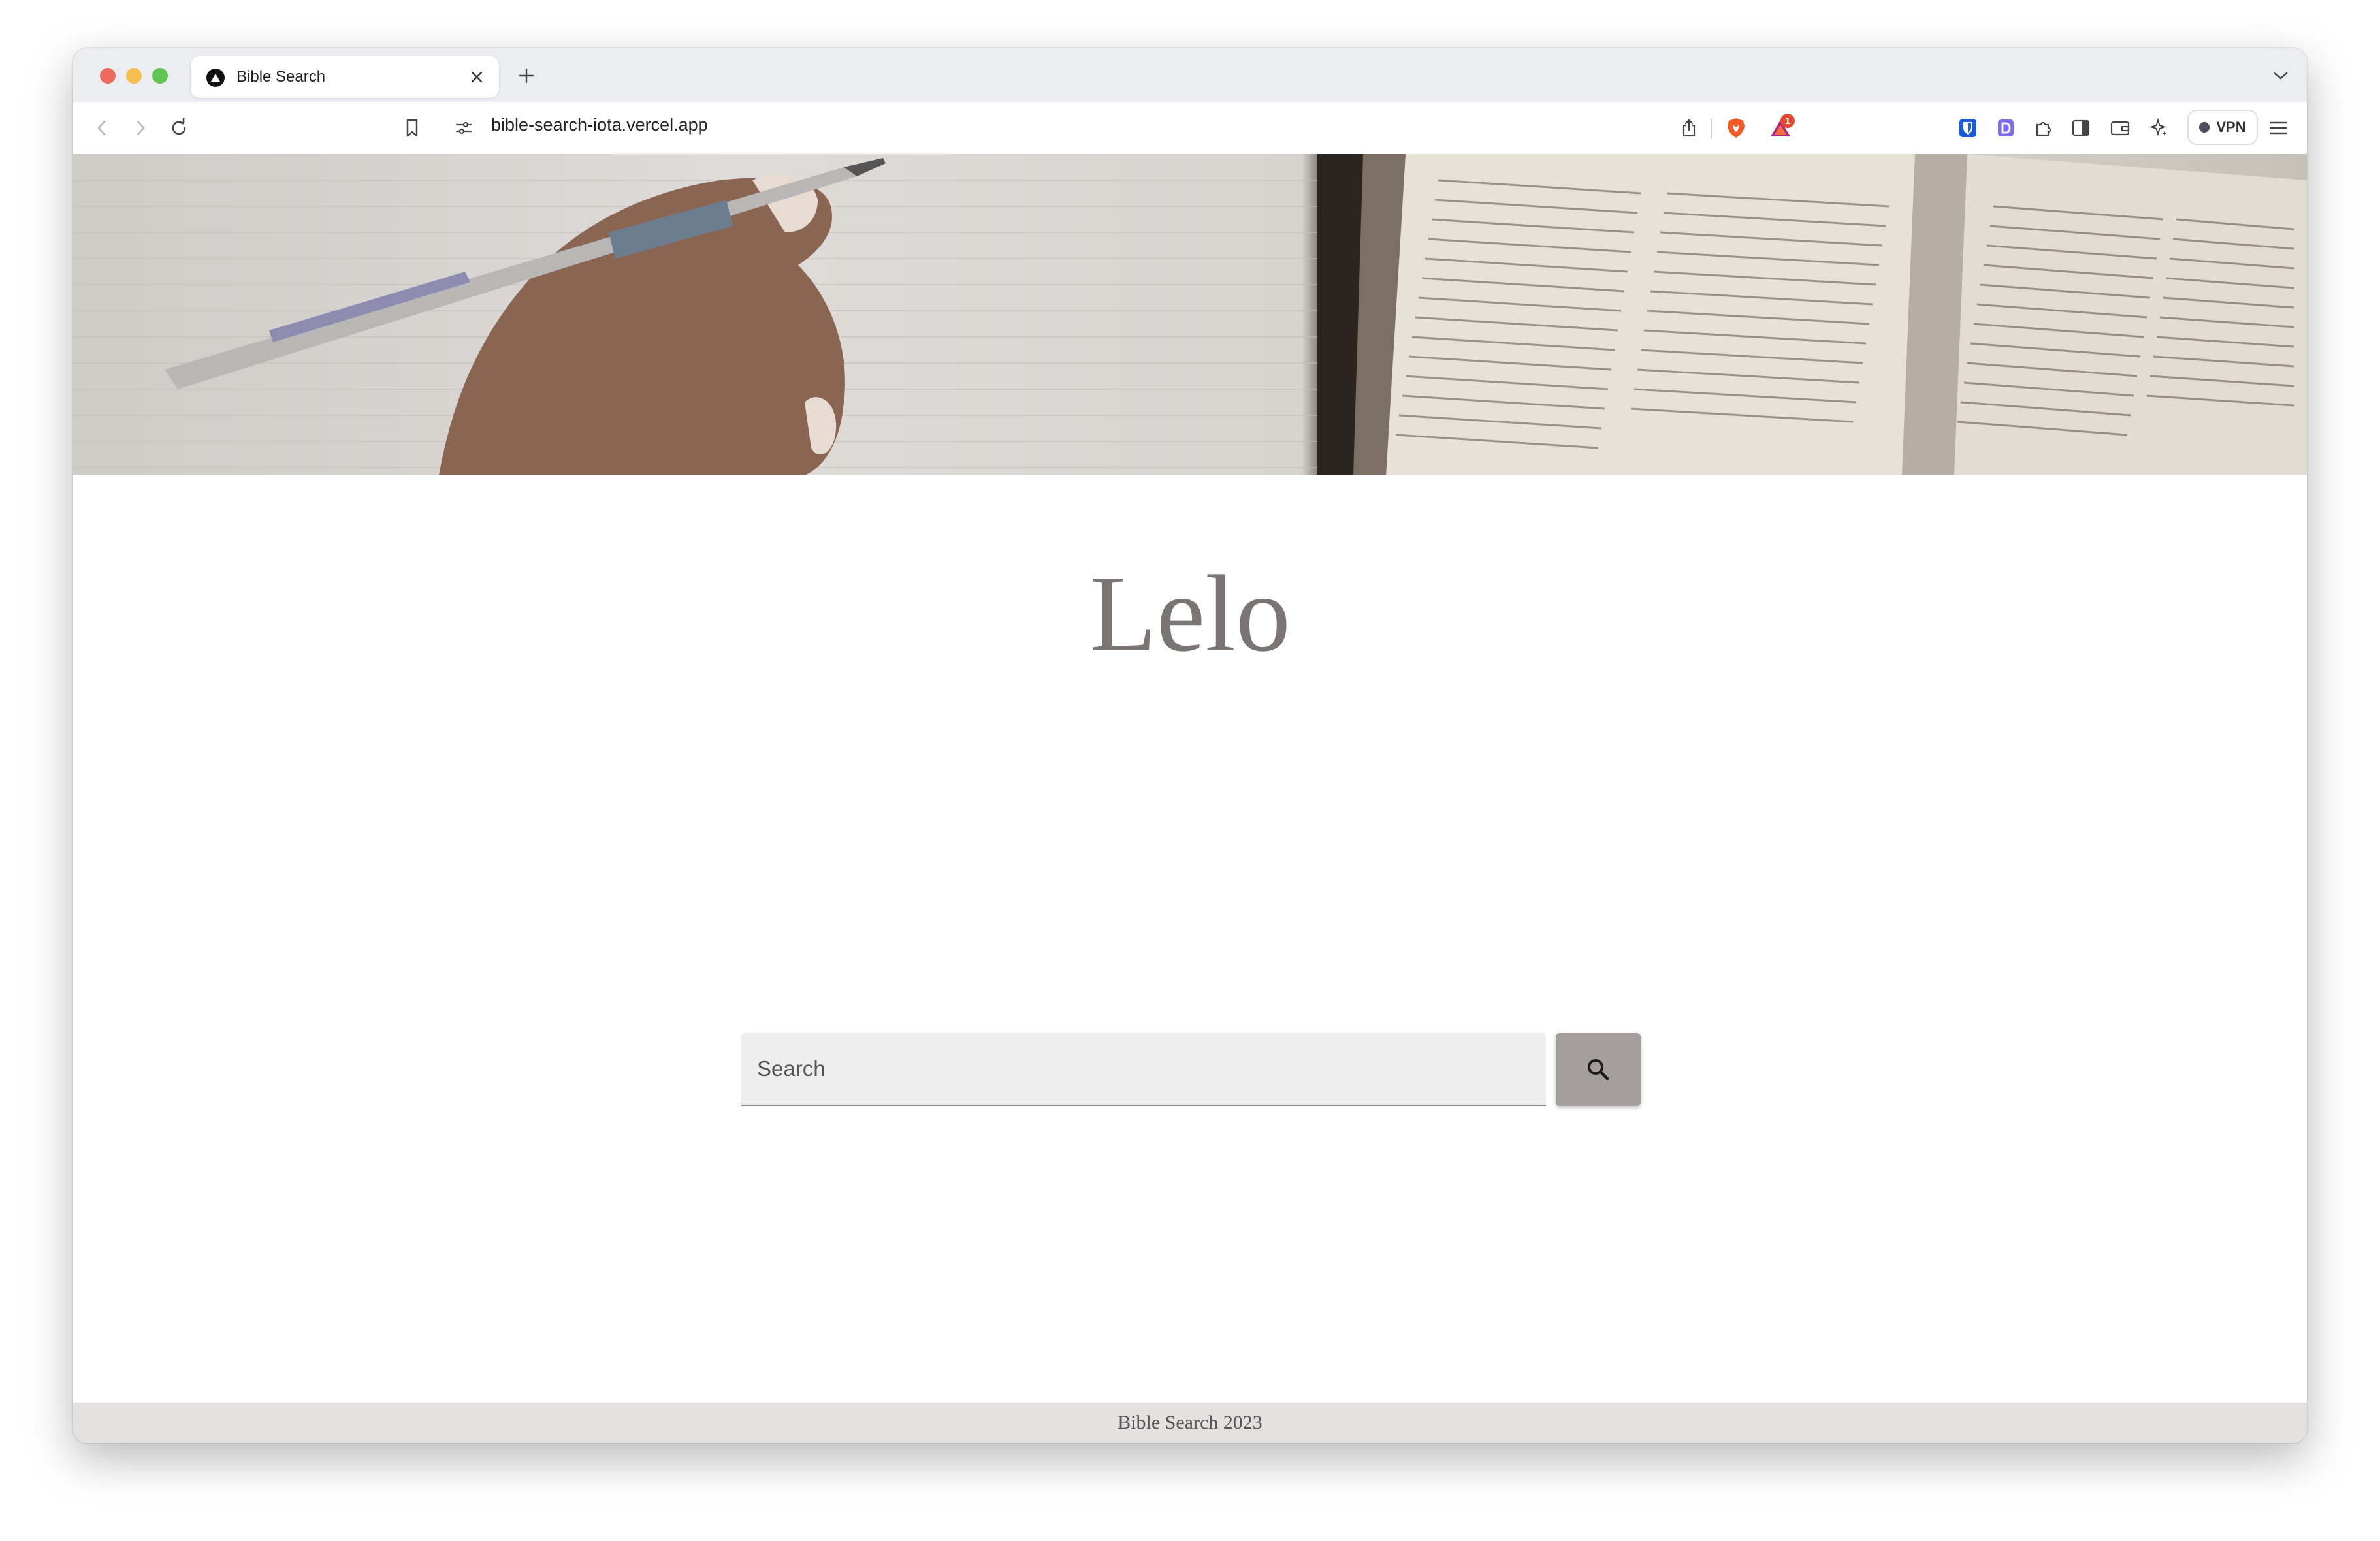 This screenshot has height=1541, width=2380. What do you see at coordinates (1787, 121) in the screenshot?
I see `rewards-badge: 1` at bounding box center [1787, 121].